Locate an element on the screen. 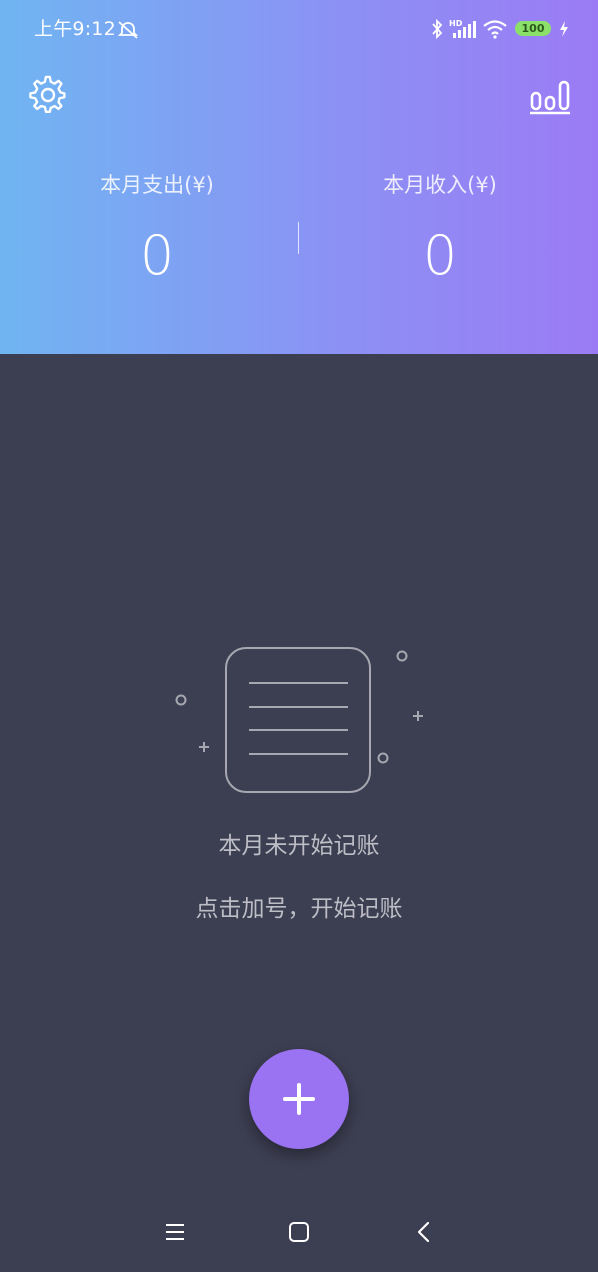  bluetooth-icon is located at coordinates (437, 29).